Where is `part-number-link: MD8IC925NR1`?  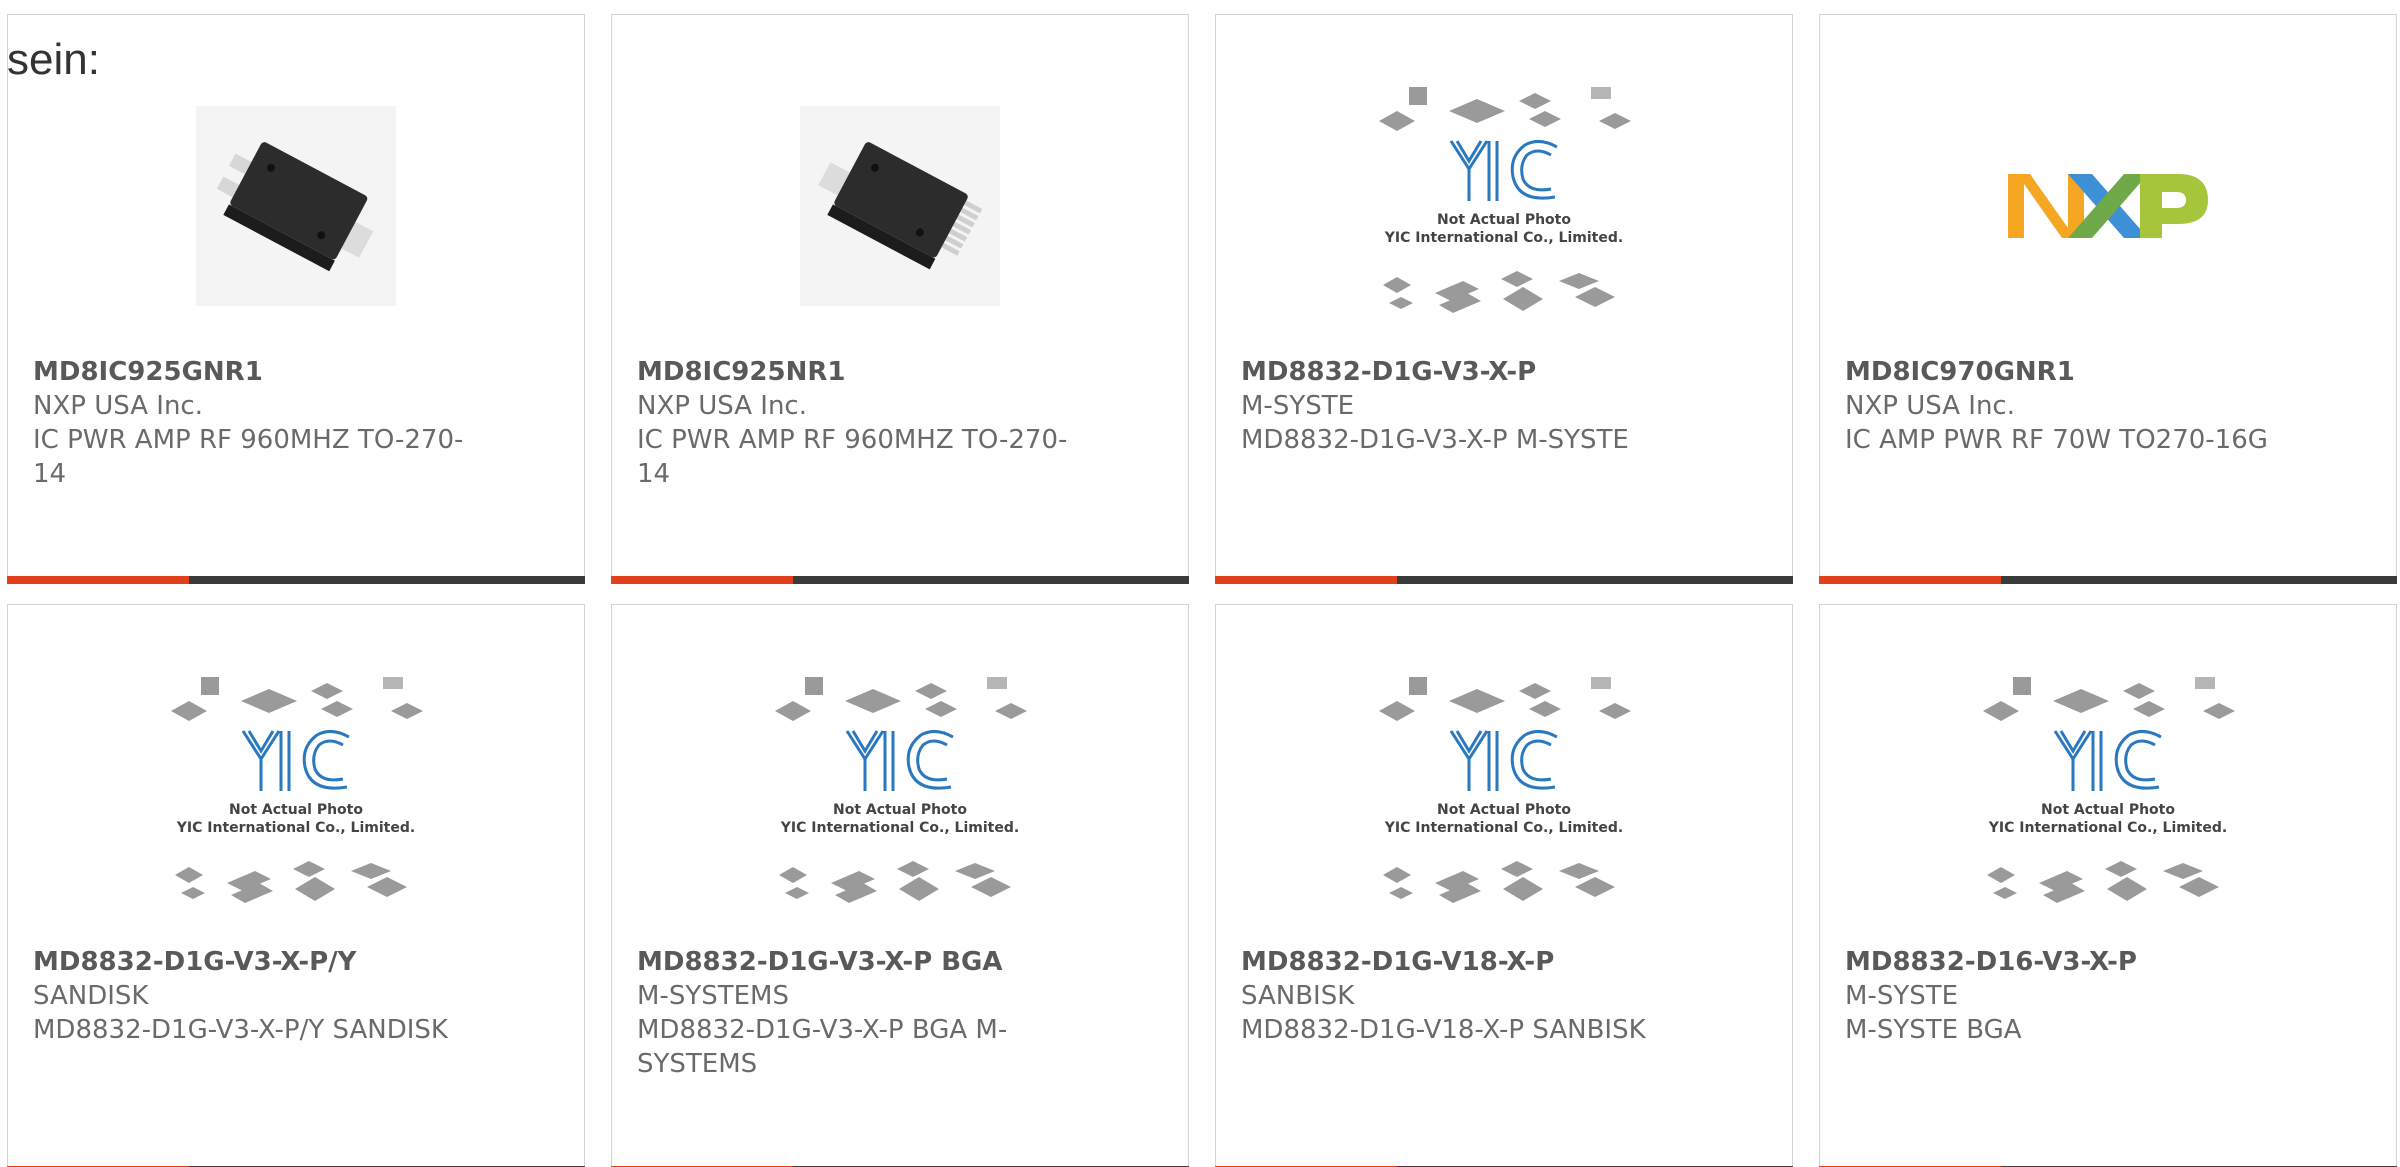 part-number-link: MD8IC925NR1 is located at coordinates (857, 372).